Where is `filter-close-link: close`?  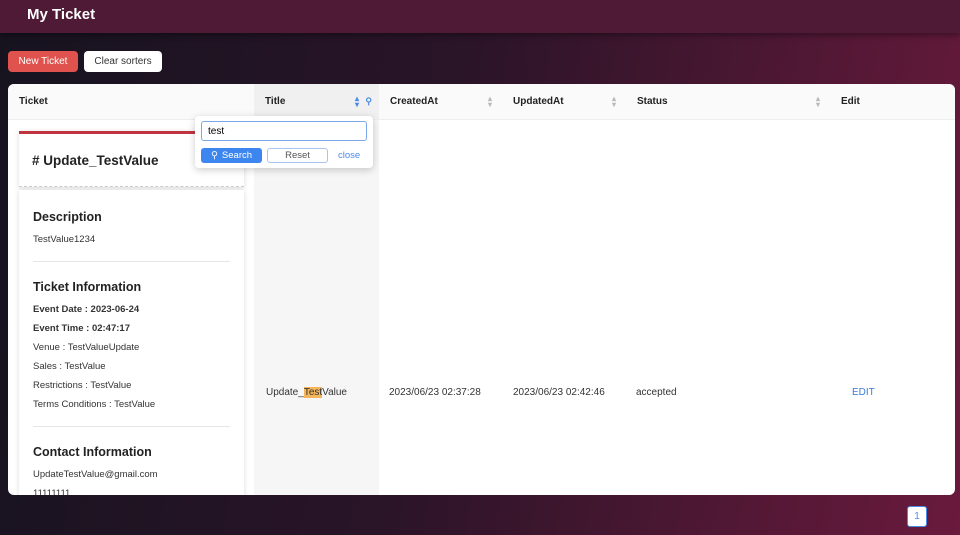
filter-close-link: close is located at coordinates (349, 155).